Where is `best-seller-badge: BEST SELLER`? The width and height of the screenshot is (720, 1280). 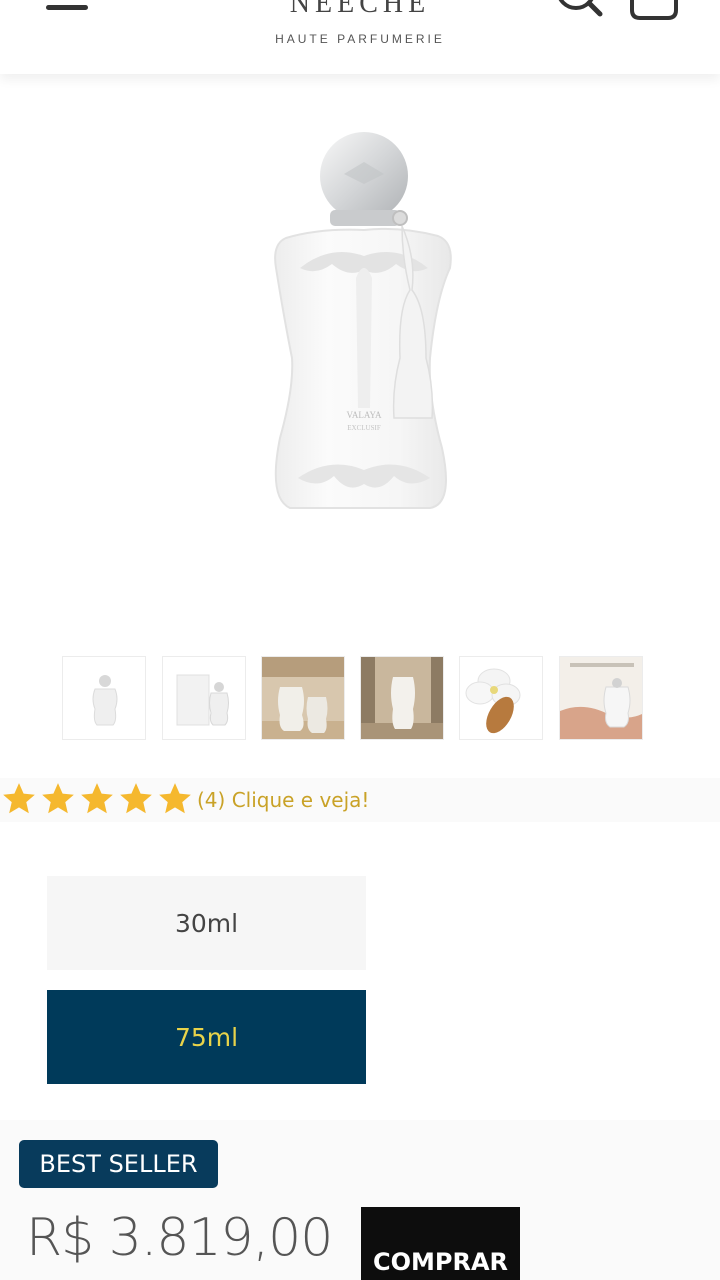 best-seller-badge: BEST SELLER is located at coordinates (118, 1164).